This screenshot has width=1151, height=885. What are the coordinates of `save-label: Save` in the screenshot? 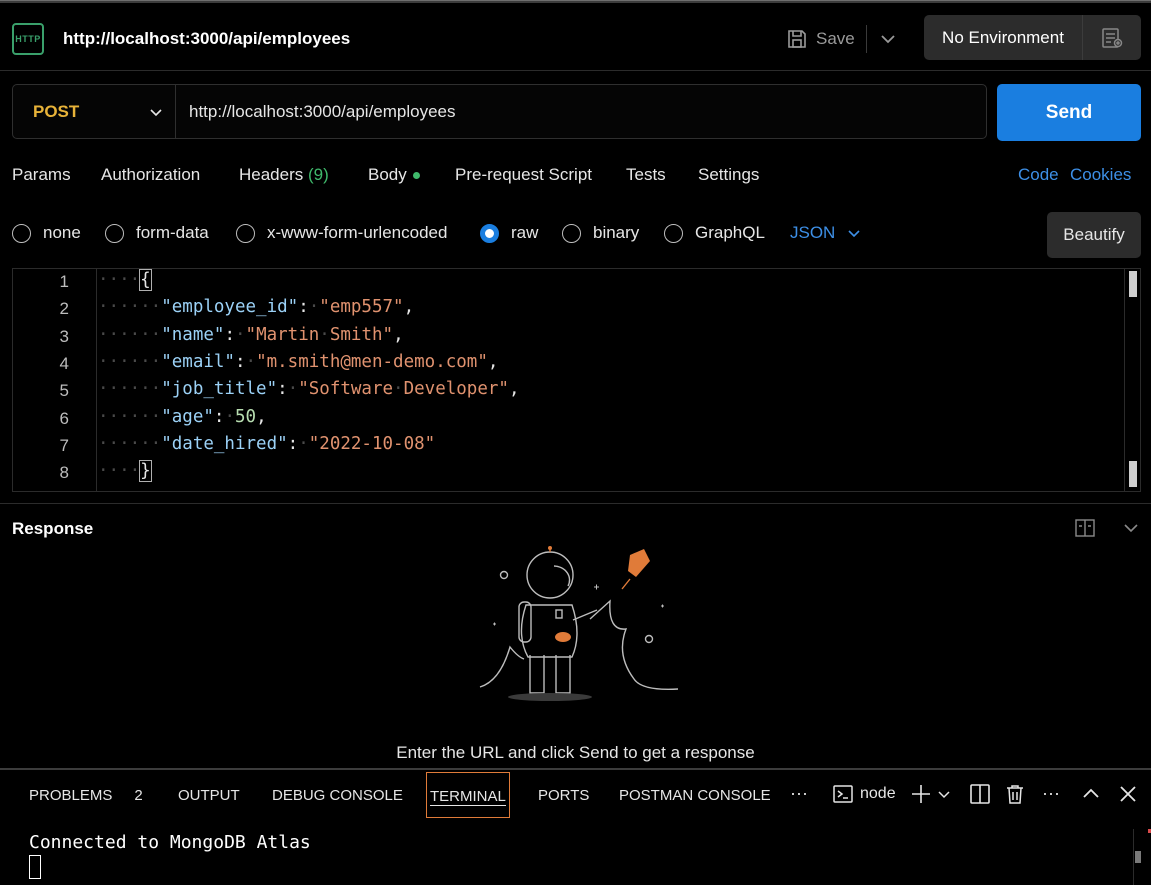 It's located at (835, 38).